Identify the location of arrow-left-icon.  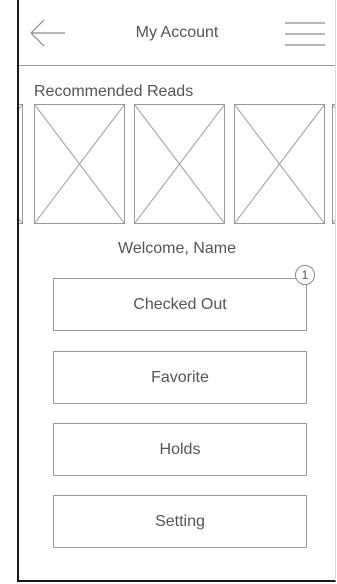
(47, 33).